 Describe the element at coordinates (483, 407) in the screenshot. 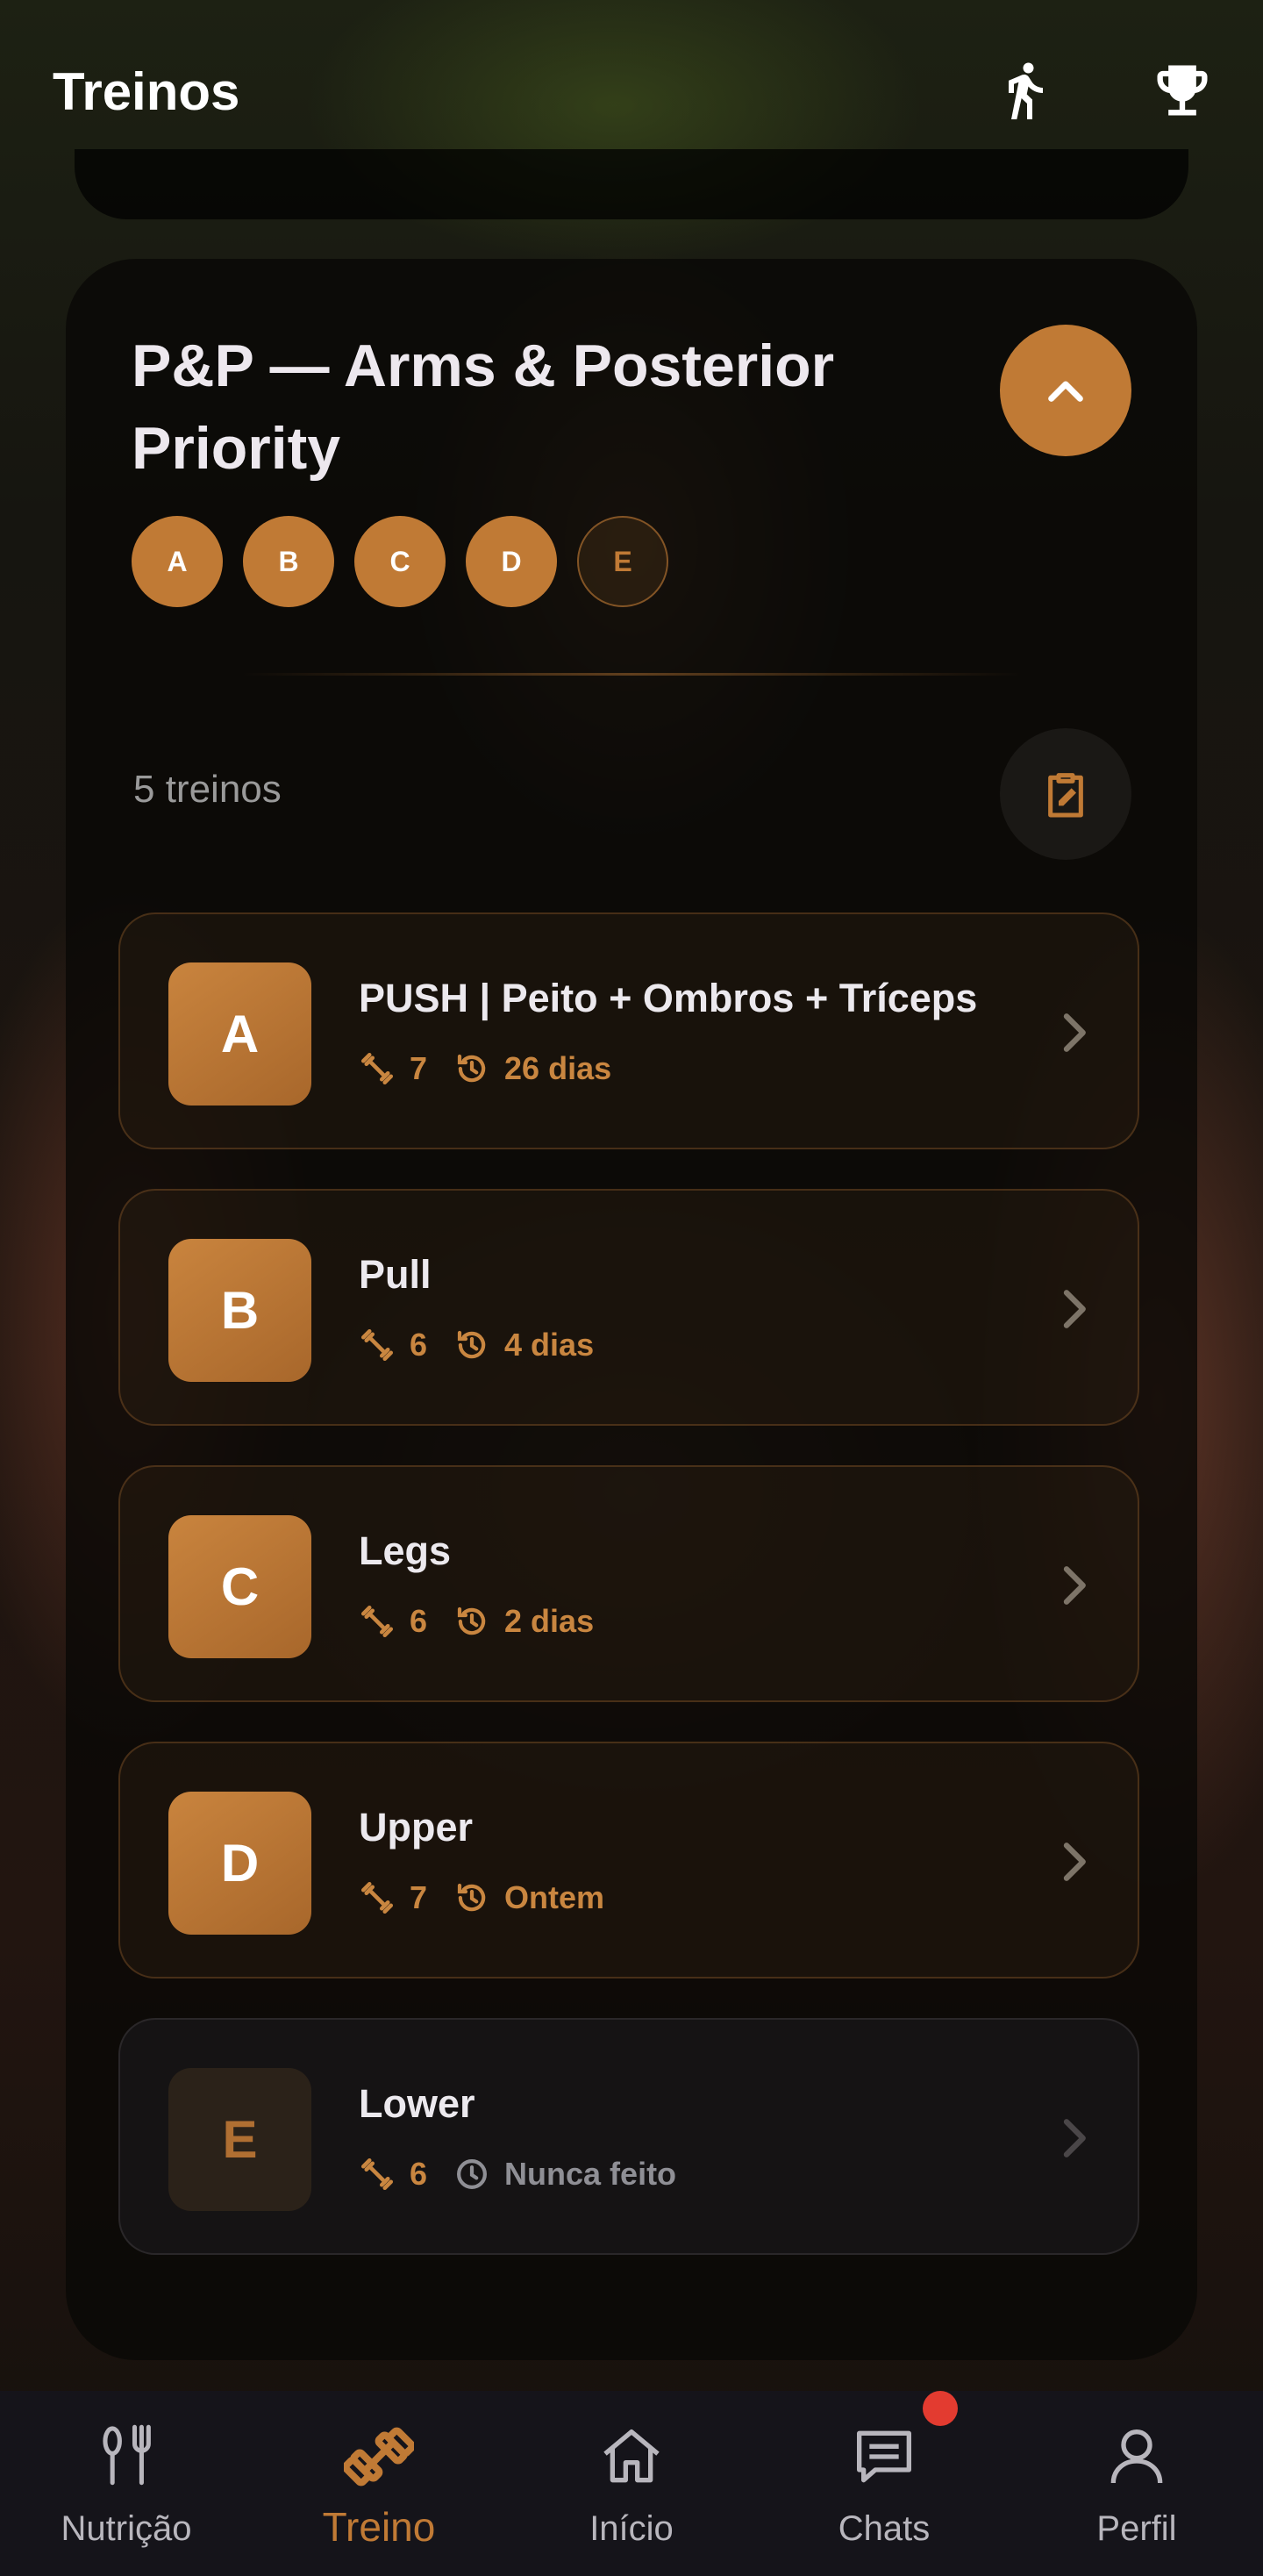

I see `plan-title: P&P — Arms & Posterior Priority` at that location.